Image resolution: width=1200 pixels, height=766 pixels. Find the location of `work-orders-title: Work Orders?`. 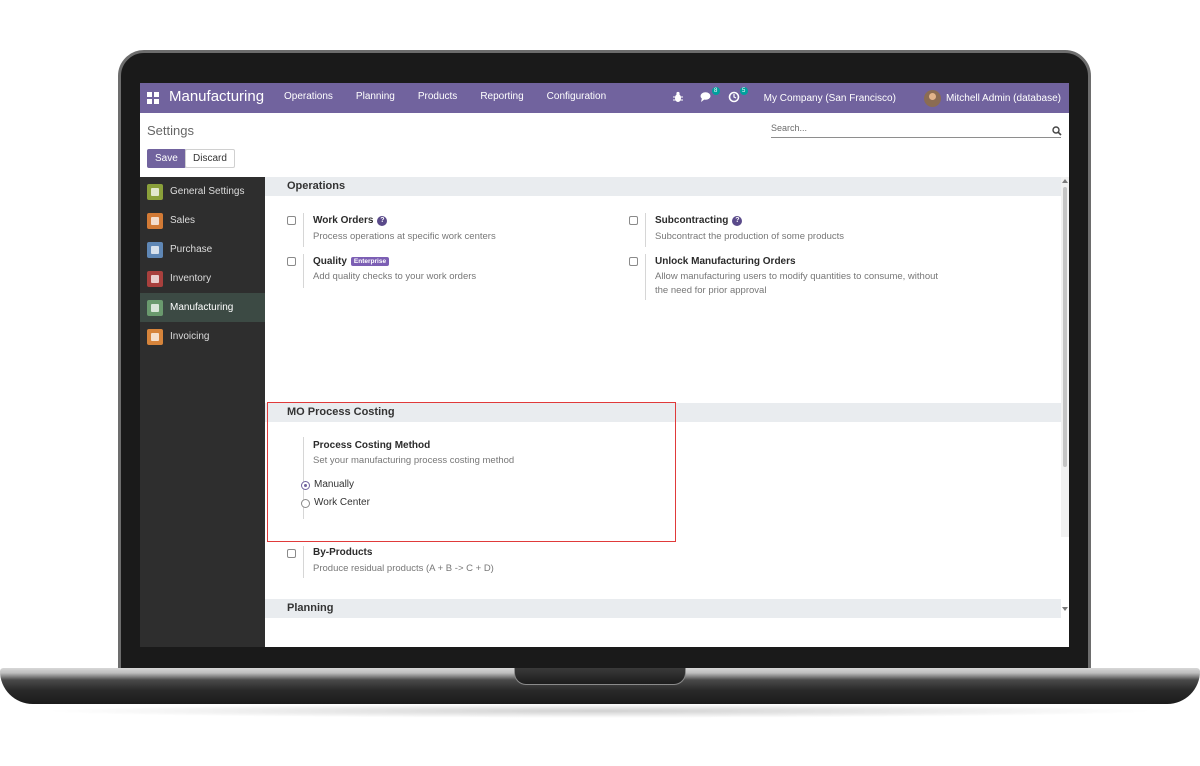

work-orders-title: Work Orders? is located at coordinates (350, 220).